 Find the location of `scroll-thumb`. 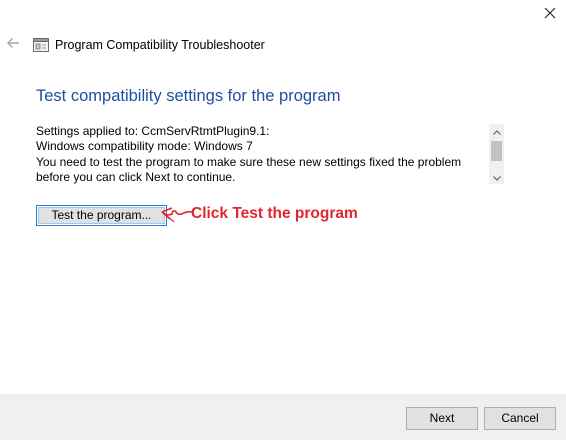

scroll-thumb is located at coordinates (496, 151).